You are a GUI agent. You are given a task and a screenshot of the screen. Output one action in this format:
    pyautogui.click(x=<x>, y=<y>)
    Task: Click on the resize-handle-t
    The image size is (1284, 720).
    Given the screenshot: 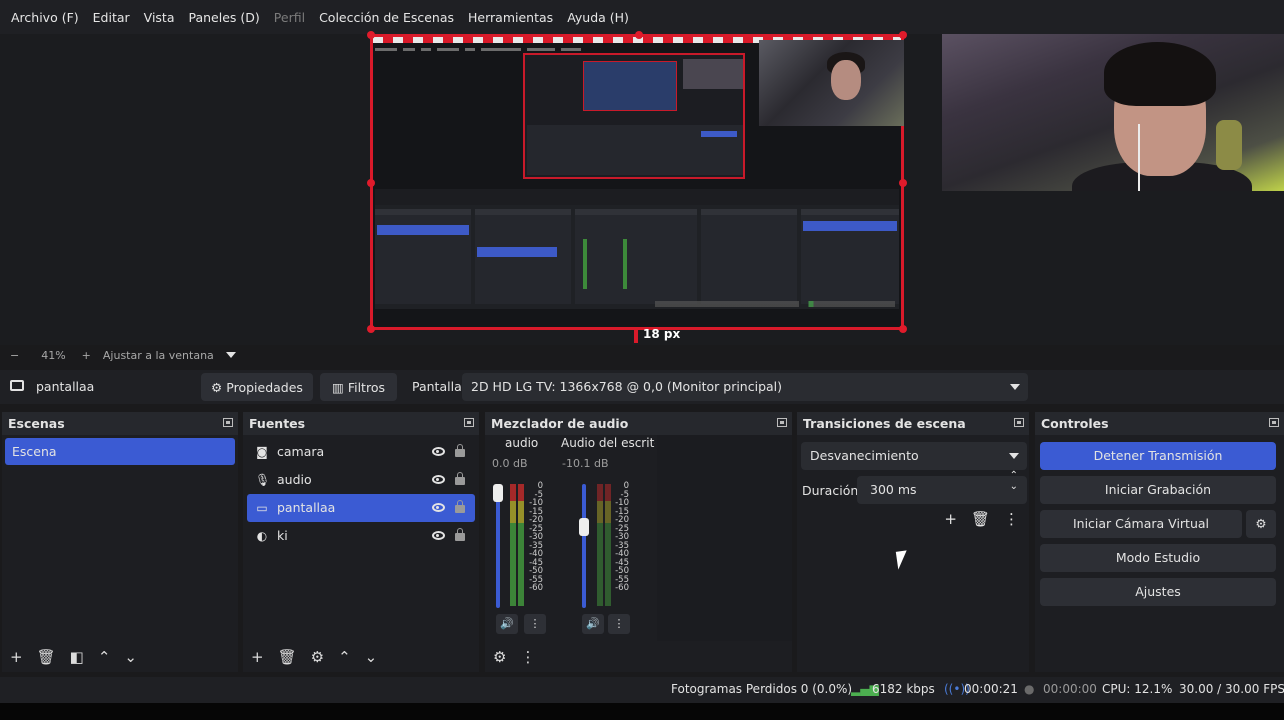 What is the action you would take?
    pyautogui.click(x=639, y=35)
    